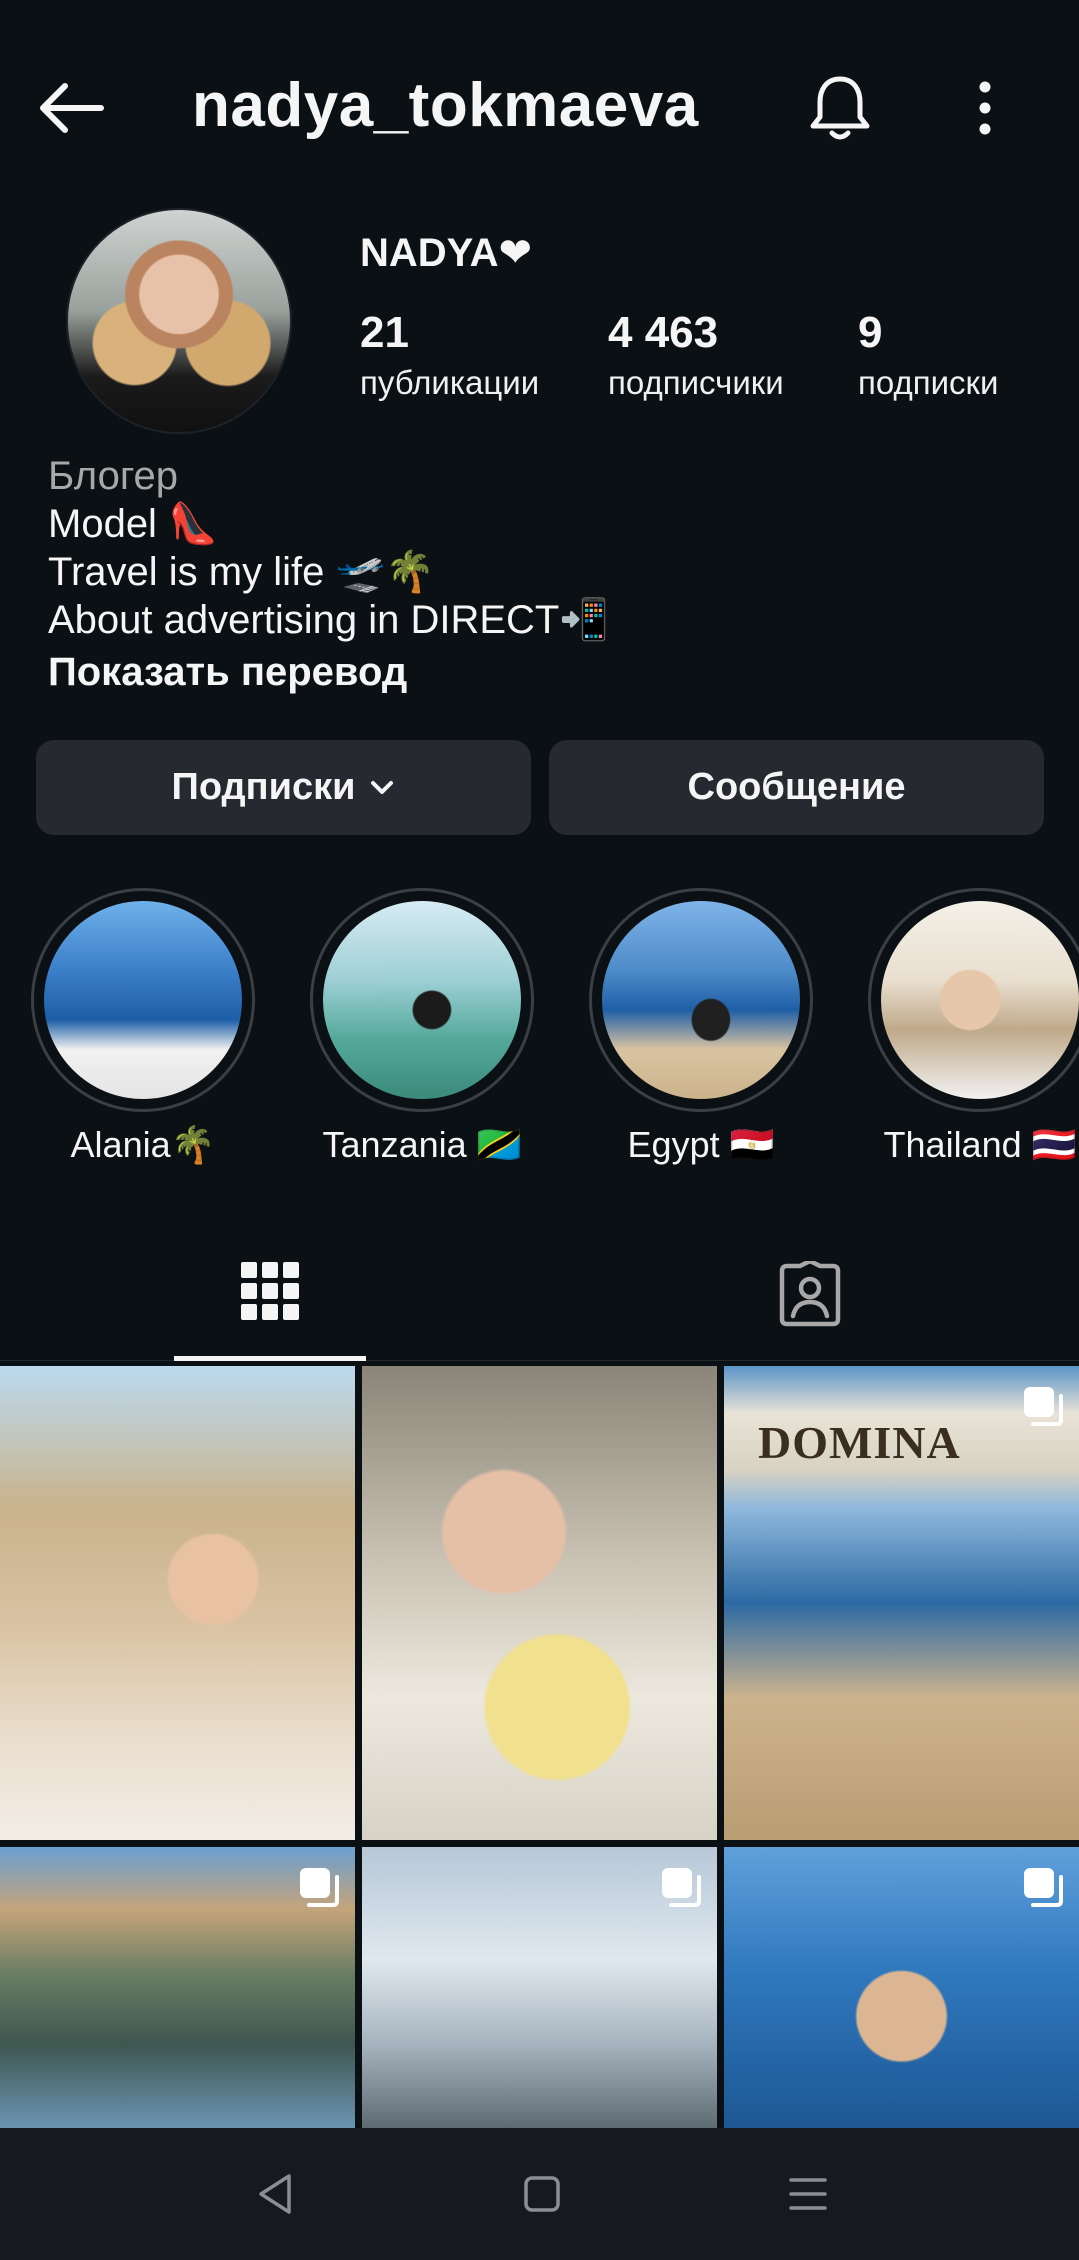 The image size is (1079, 2260). I want to click on system-recents-button, so click(808, 2194).